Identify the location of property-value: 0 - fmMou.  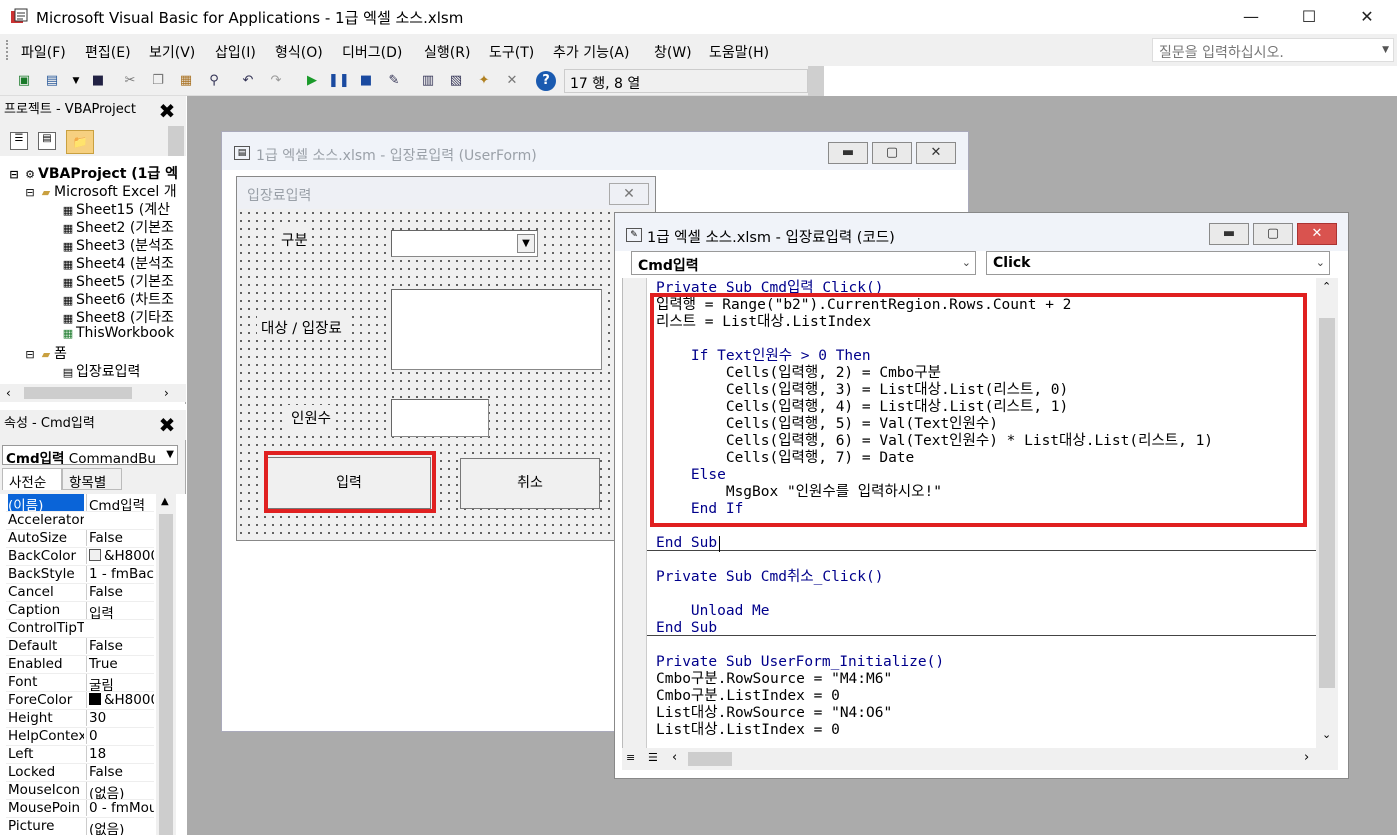
(120, 808).